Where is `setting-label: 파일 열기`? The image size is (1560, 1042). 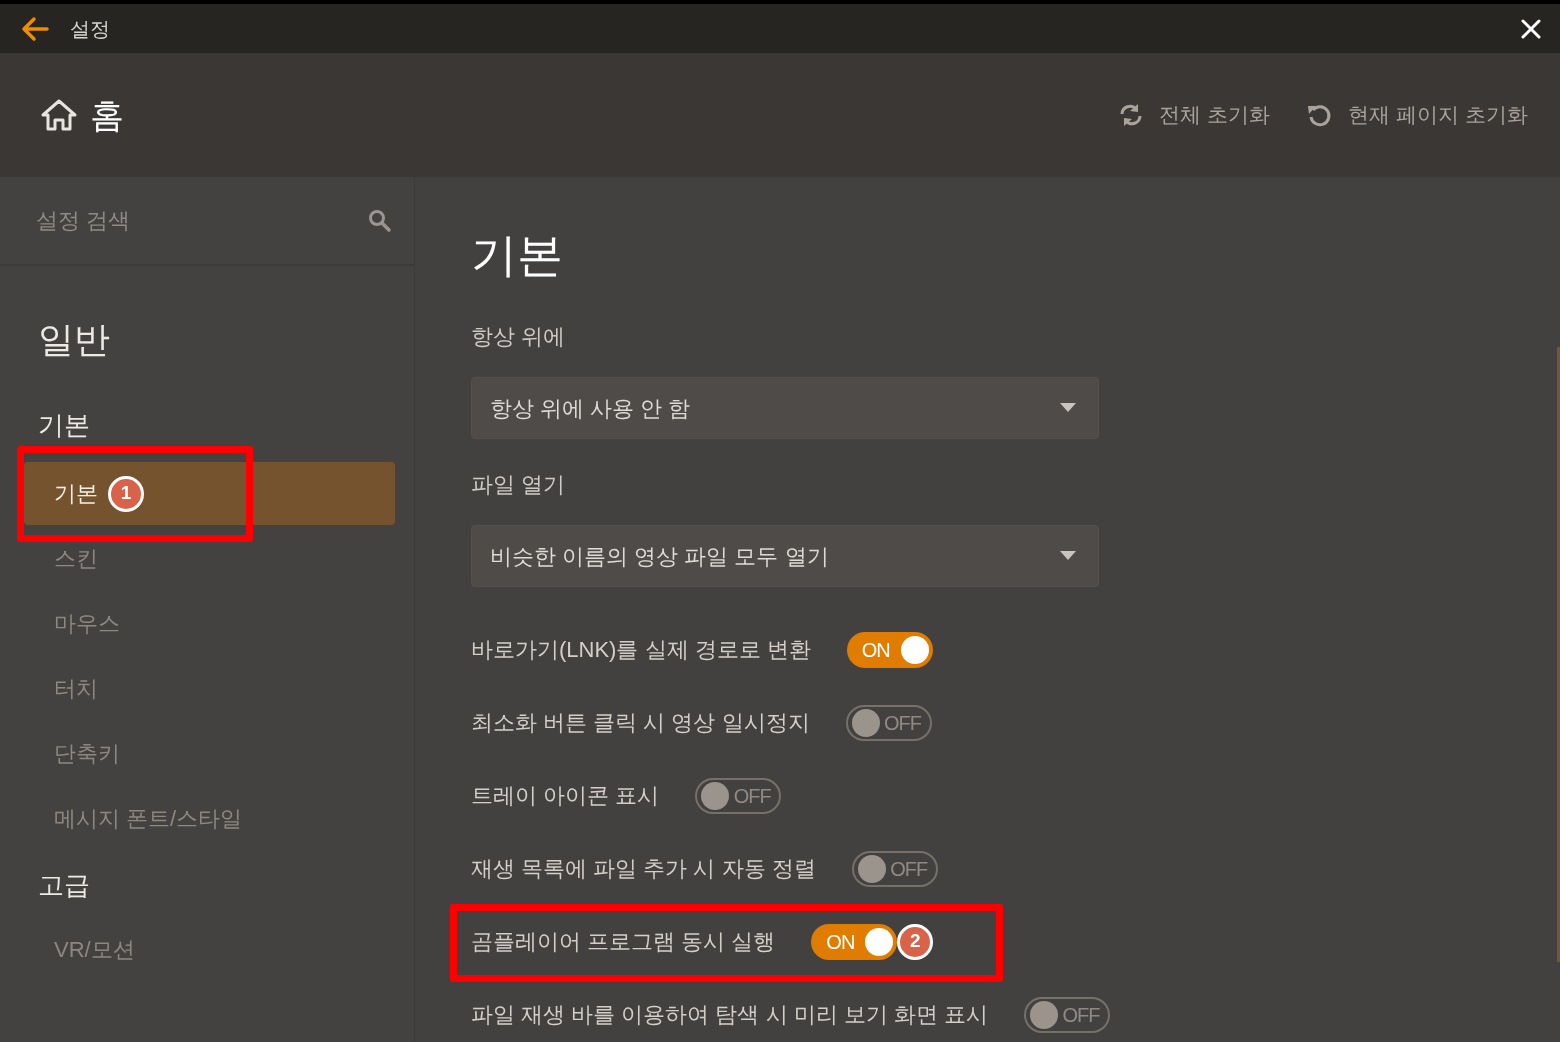 setting-label: 파일 열기 is located at coordinates (519, 485).